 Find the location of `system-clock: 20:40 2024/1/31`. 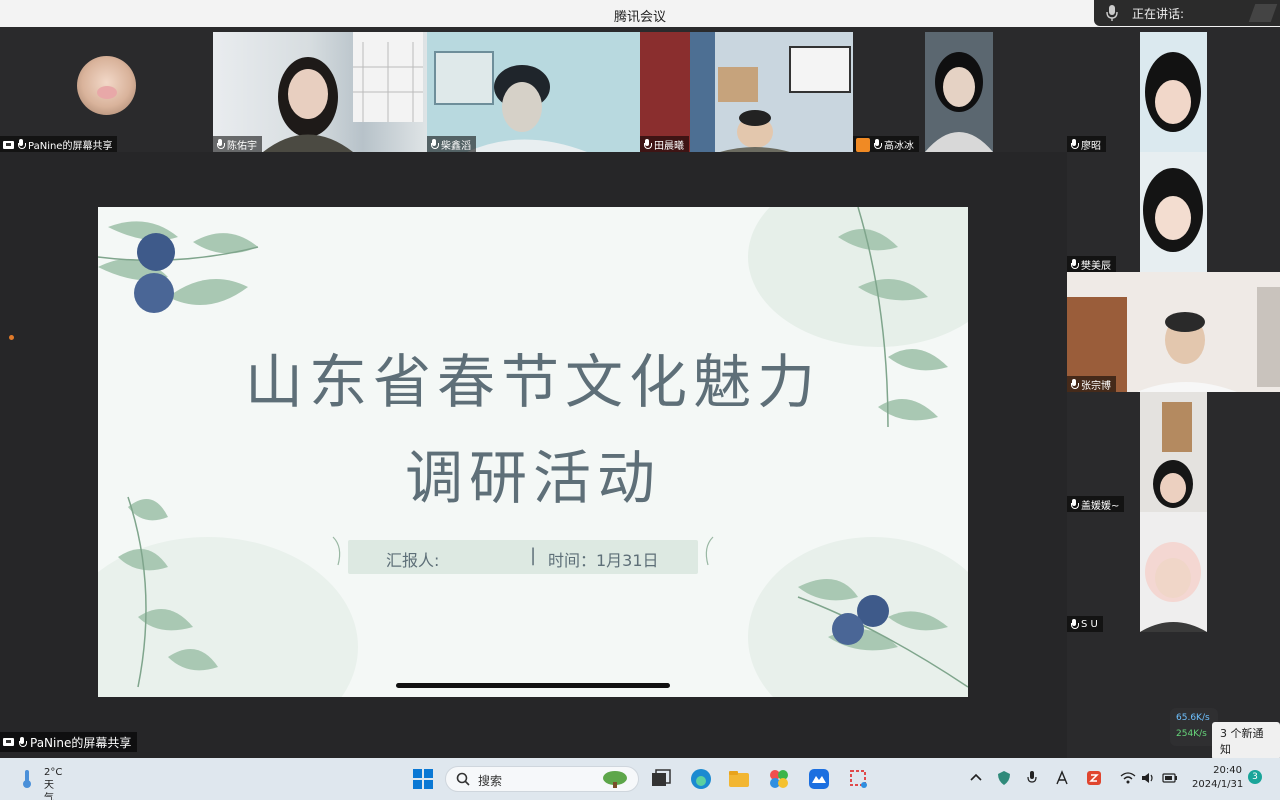

system-clock: 20:40 2024/1/31 is located at coordinates (1218, 778).